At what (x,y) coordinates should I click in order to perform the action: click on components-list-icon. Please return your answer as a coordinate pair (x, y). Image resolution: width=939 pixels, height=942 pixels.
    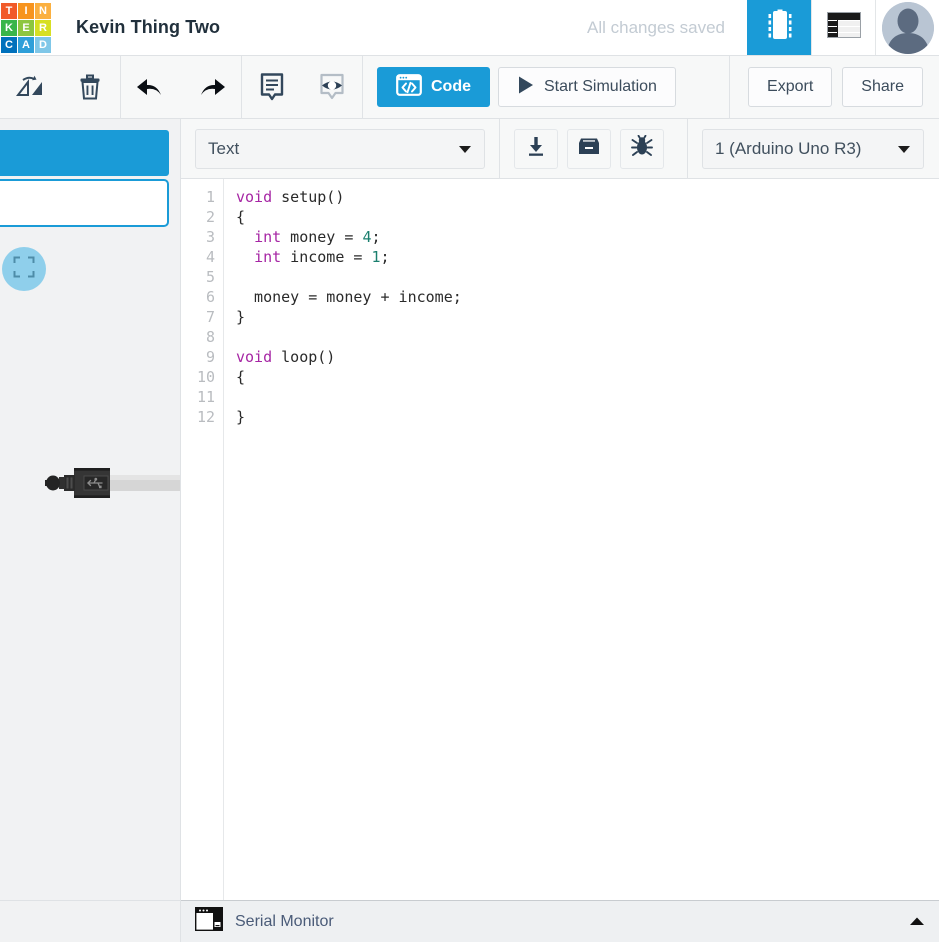
    Looking at the image, I should click on (843, 27).